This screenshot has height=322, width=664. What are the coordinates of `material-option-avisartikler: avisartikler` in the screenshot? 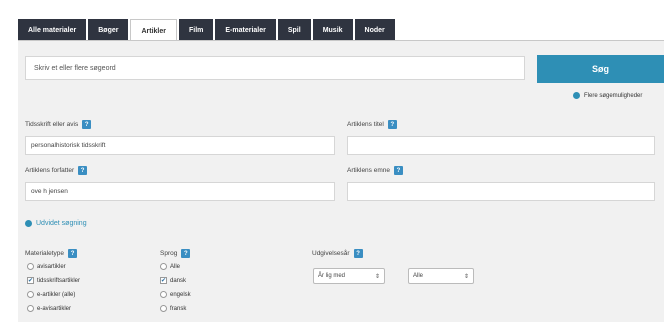 It's located at (46, 266).